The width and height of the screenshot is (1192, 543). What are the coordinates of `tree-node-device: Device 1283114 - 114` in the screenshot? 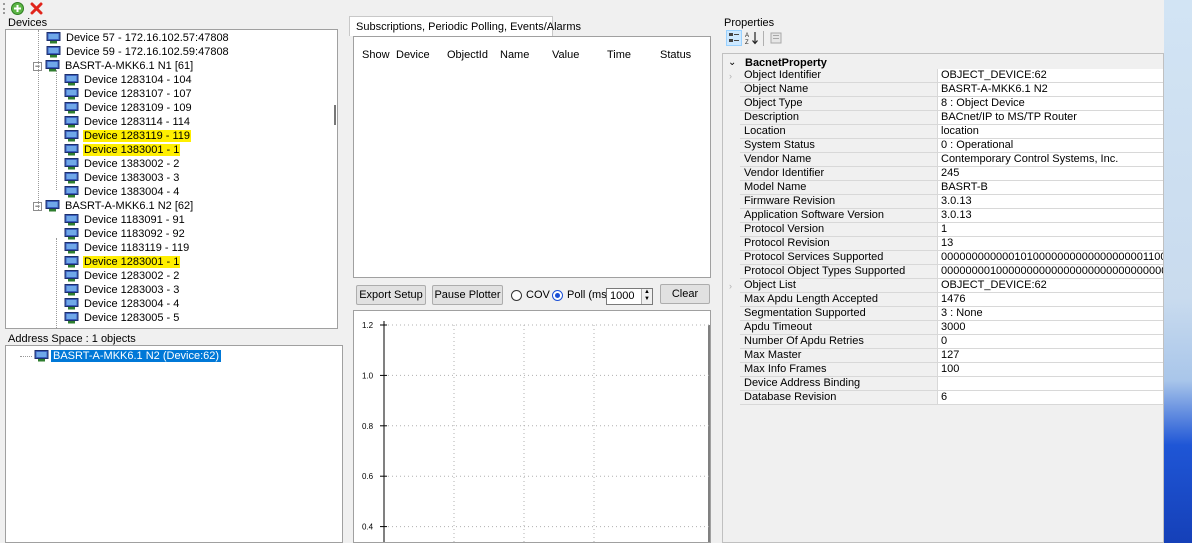 It's located at (127, 122).